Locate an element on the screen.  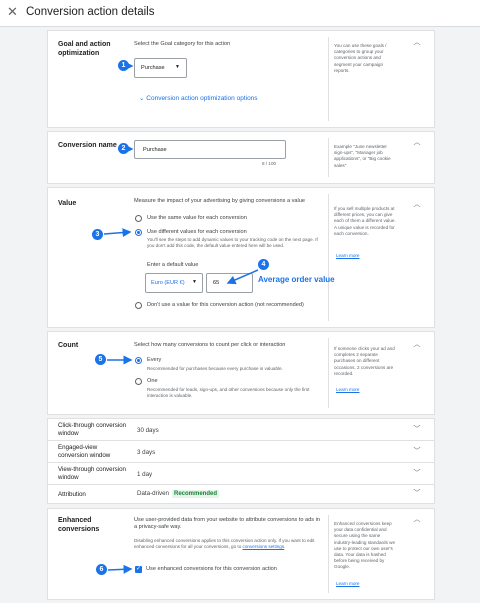
attribution-row: Attribution Data-driven Recommended ﹀ is located at coordinates (241, 494).